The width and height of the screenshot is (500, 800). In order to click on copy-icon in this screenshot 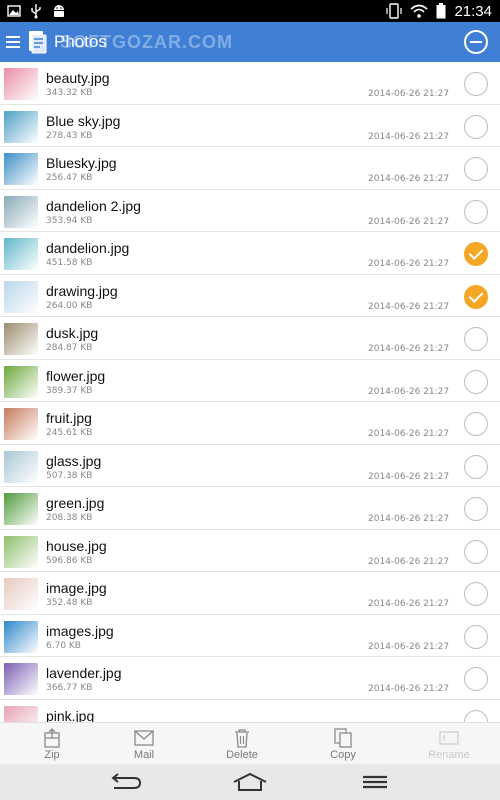, I will do `click(343, 738)`.